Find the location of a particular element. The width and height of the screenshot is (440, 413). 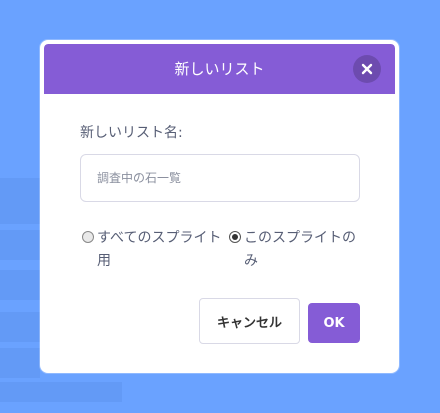

radio-option-all-sprites: すべてのスプライト用 is located at coordinates (157, 250).